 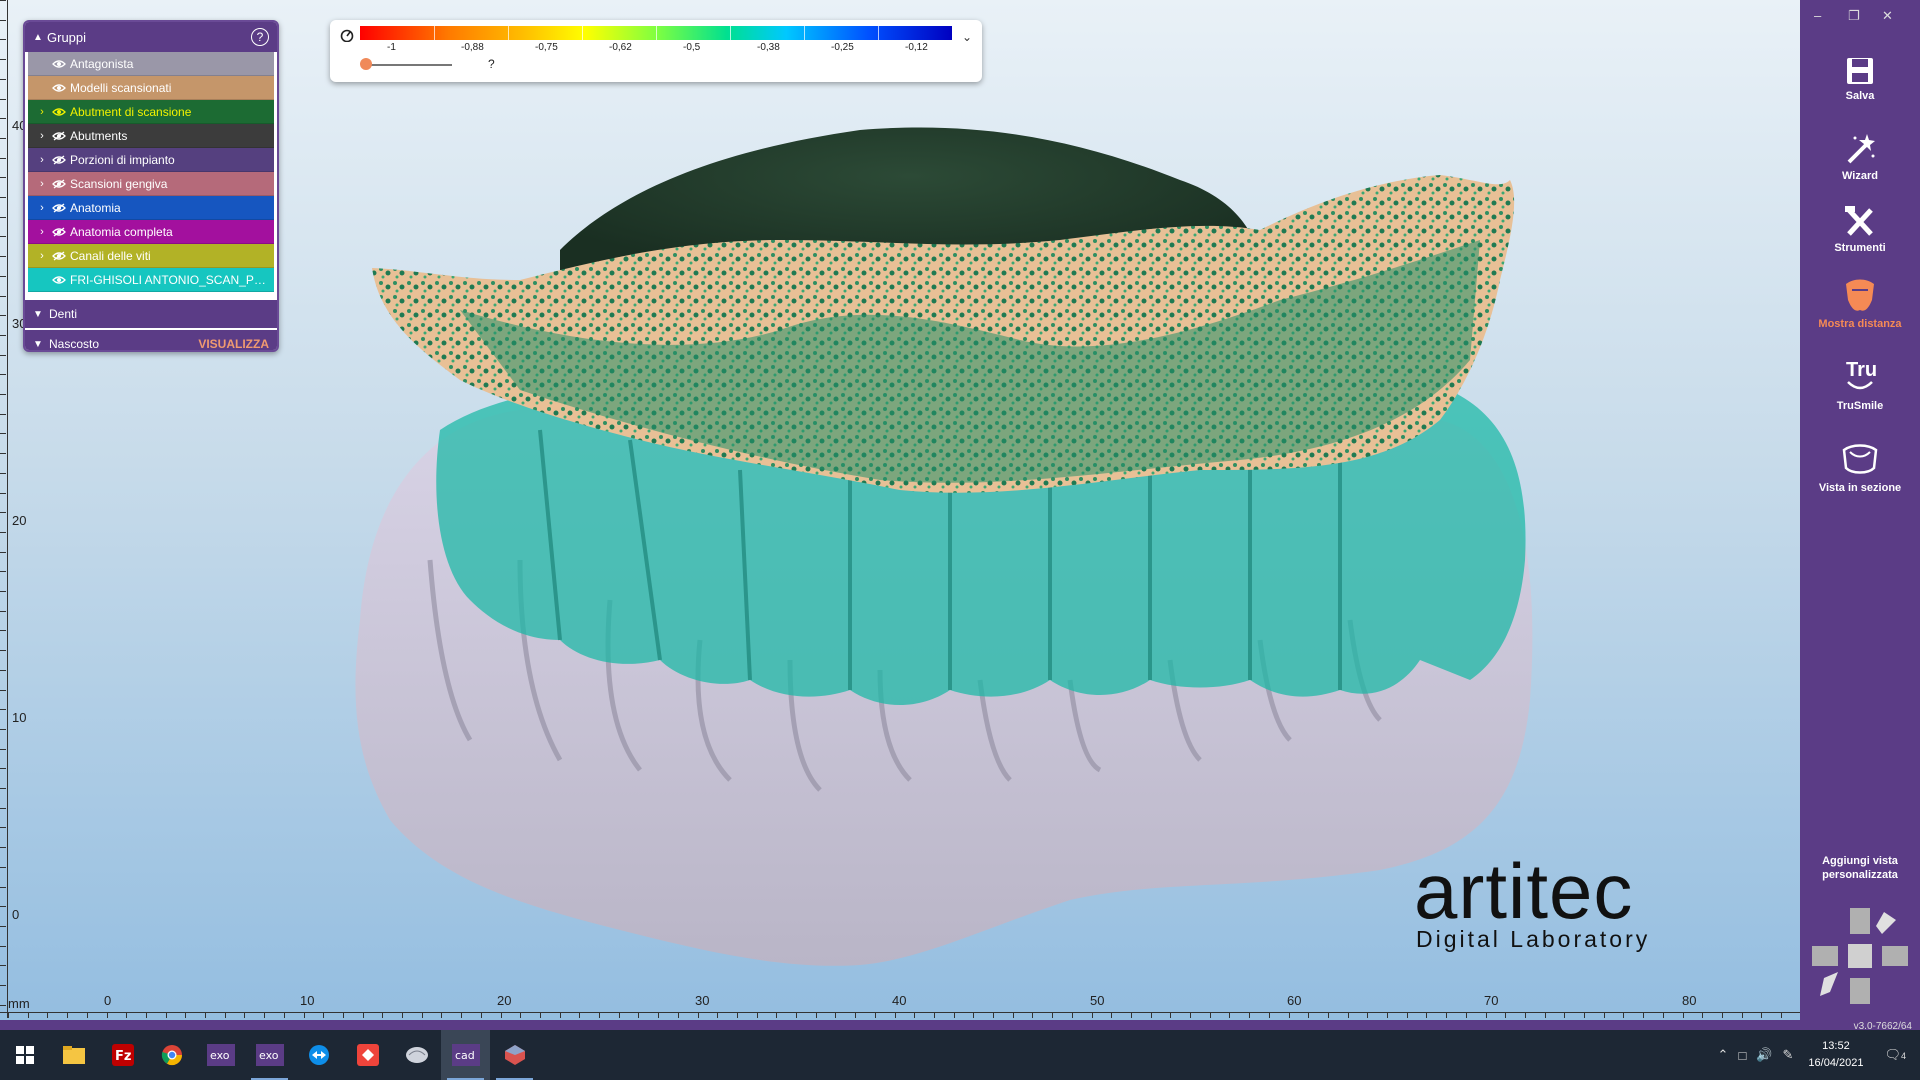 I want to click on group-label: Anatomia completa, so click(x=121, y=231).